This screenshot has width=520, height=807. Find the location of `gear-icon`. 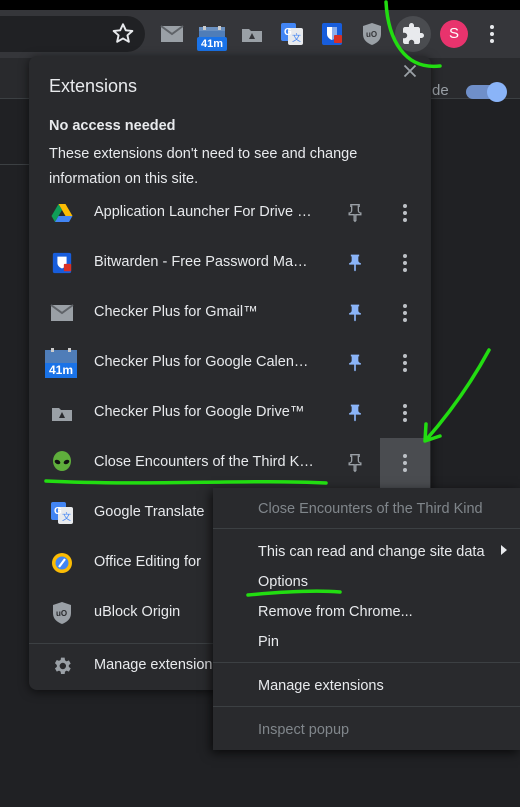

gear-icon is located at coordinates (62, 666).